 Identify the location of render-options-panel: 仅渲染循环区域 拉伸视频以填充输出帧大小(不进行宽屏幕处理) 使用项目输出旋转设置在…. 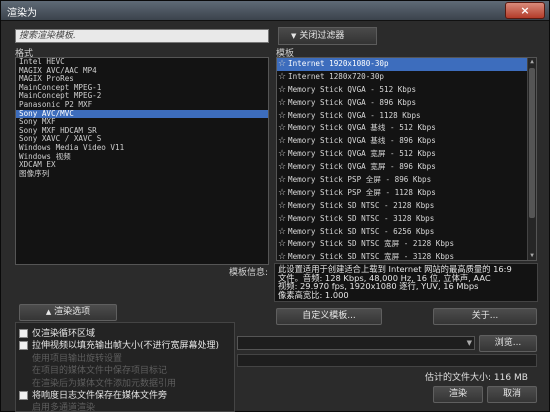
(125, 367).